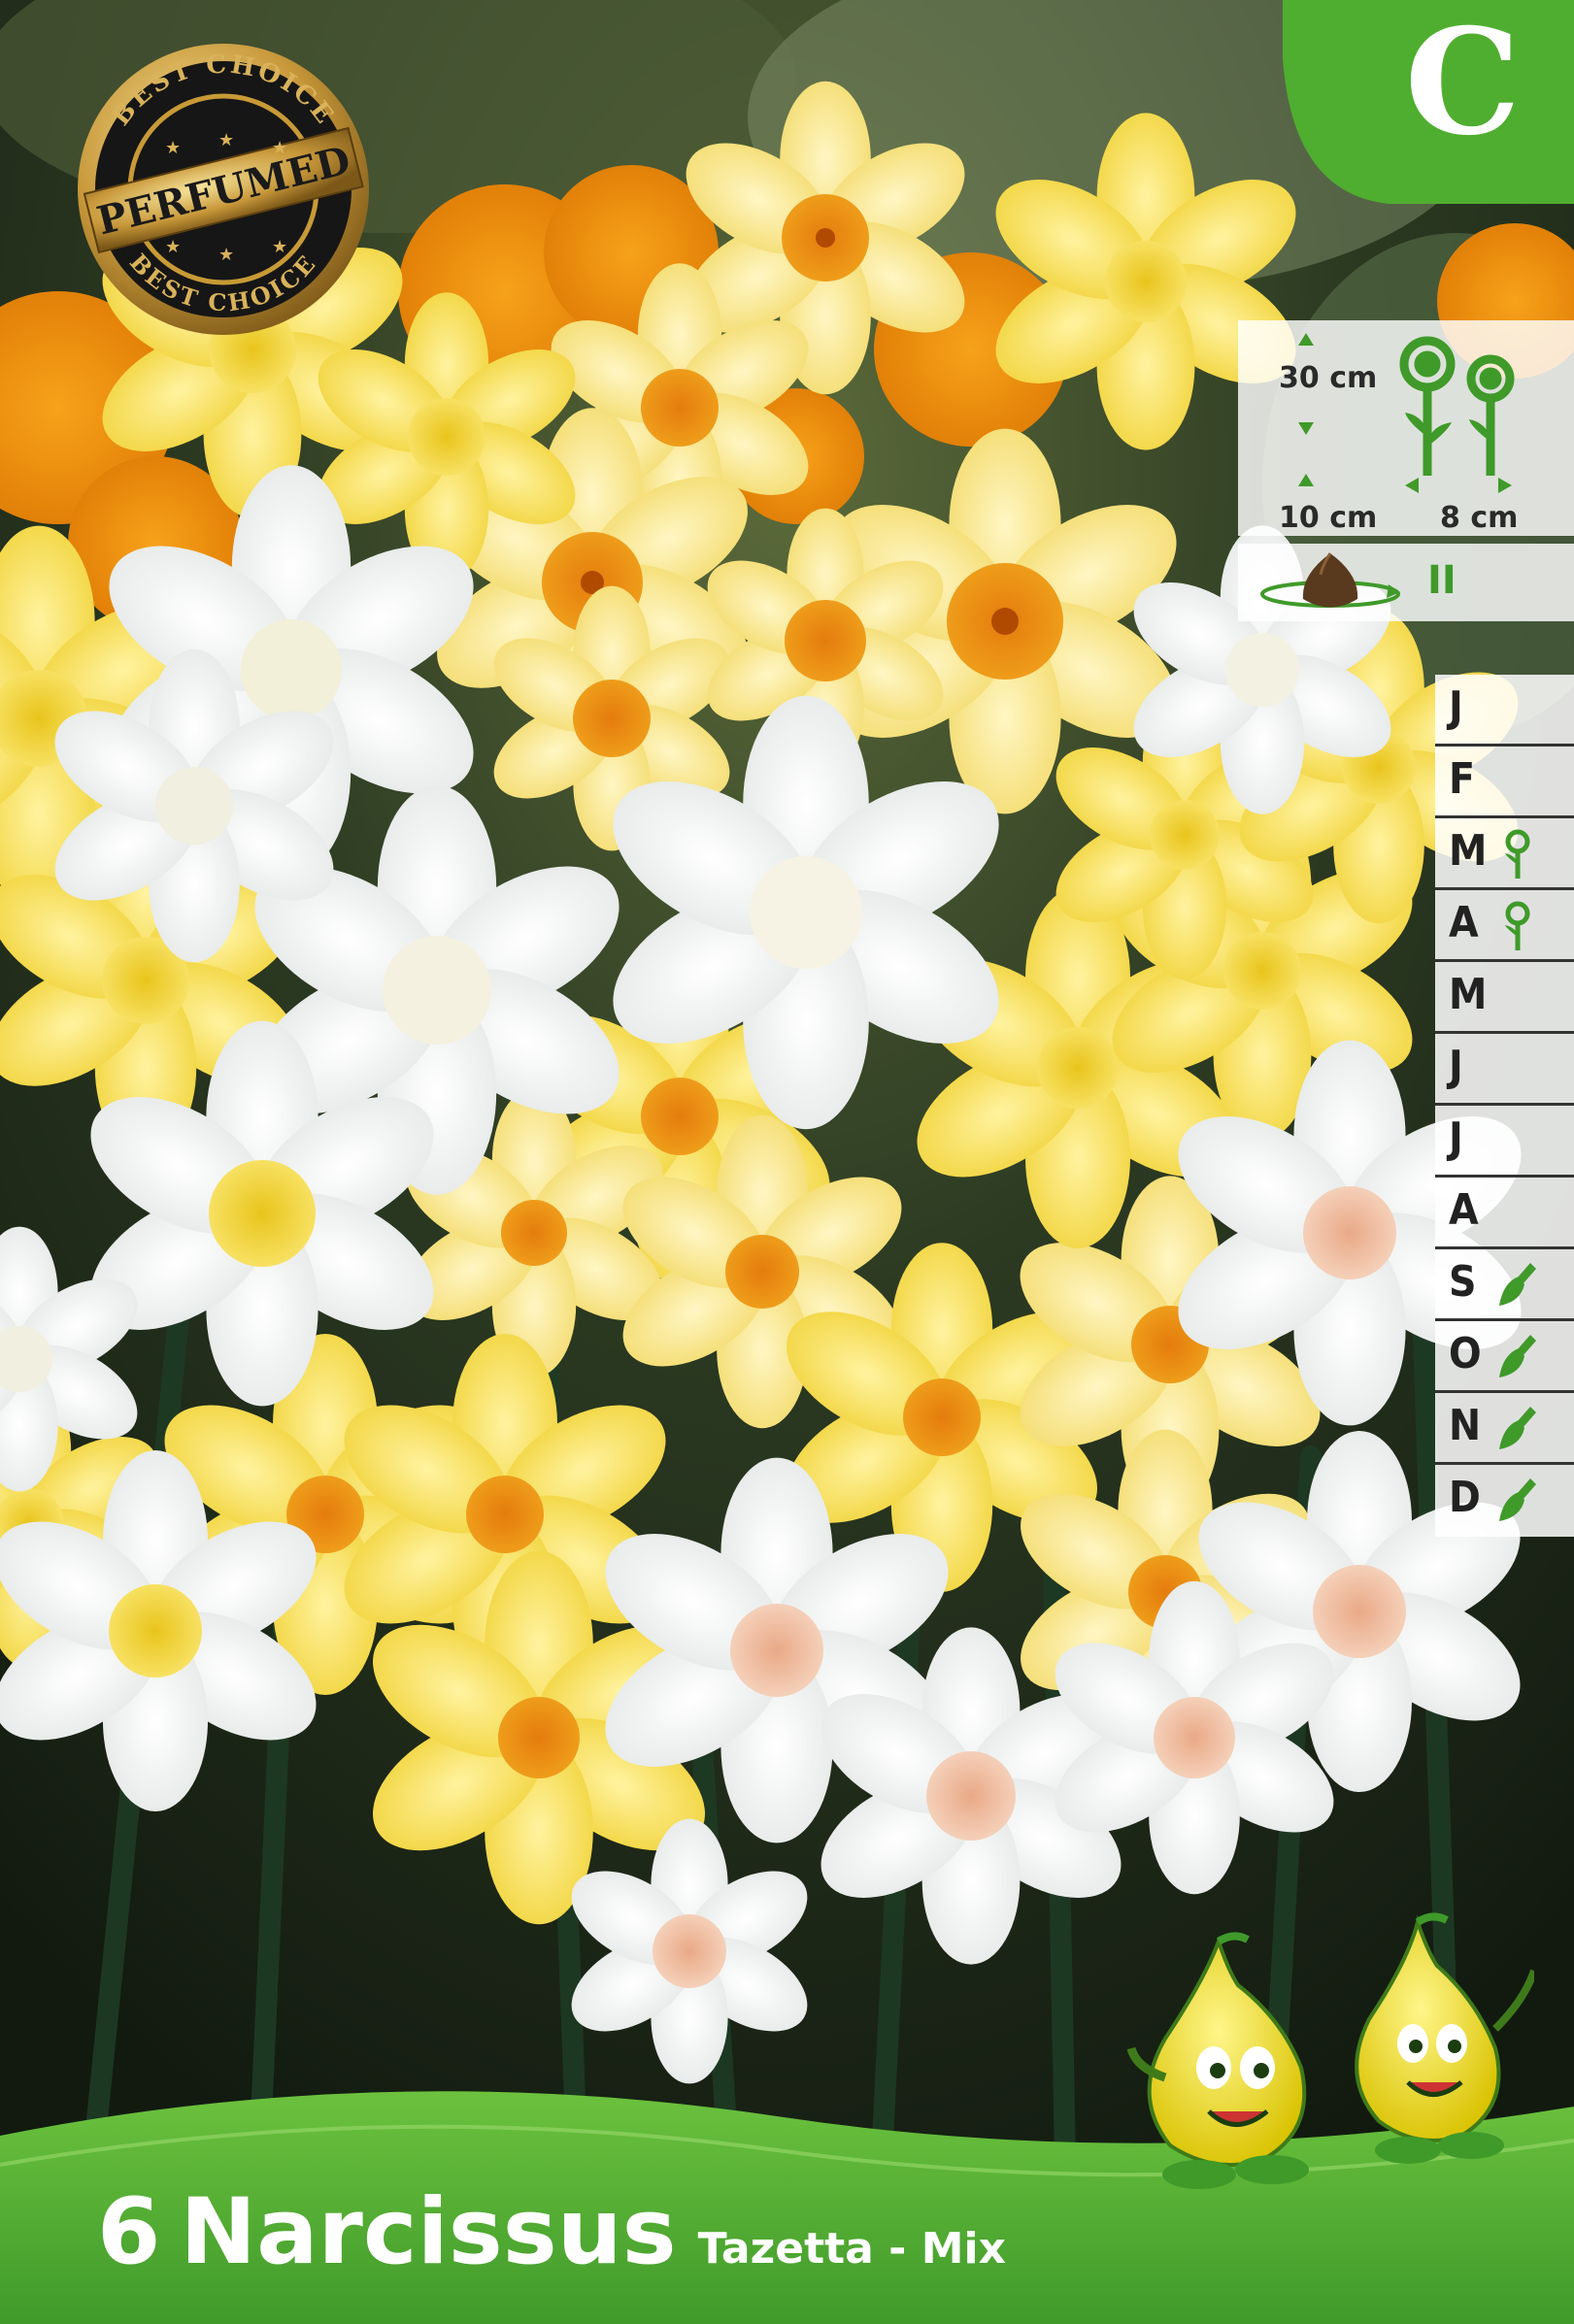 The image size is (1574, 2324). Describe the element at coordinates (1330, 580) in the screenshot. I see `bulb-rotation-icon` at that location.